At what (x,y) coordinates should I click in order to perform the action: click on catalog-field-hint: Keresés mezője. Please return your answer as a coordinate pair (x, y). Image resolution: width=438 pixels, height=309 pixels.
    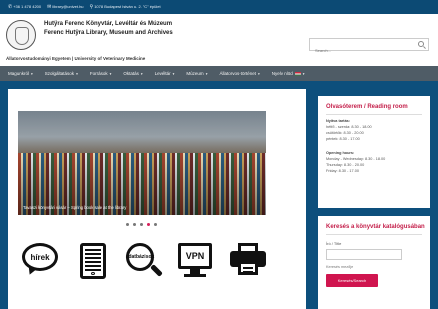
    Looking at the image, I should click on (340, 267).